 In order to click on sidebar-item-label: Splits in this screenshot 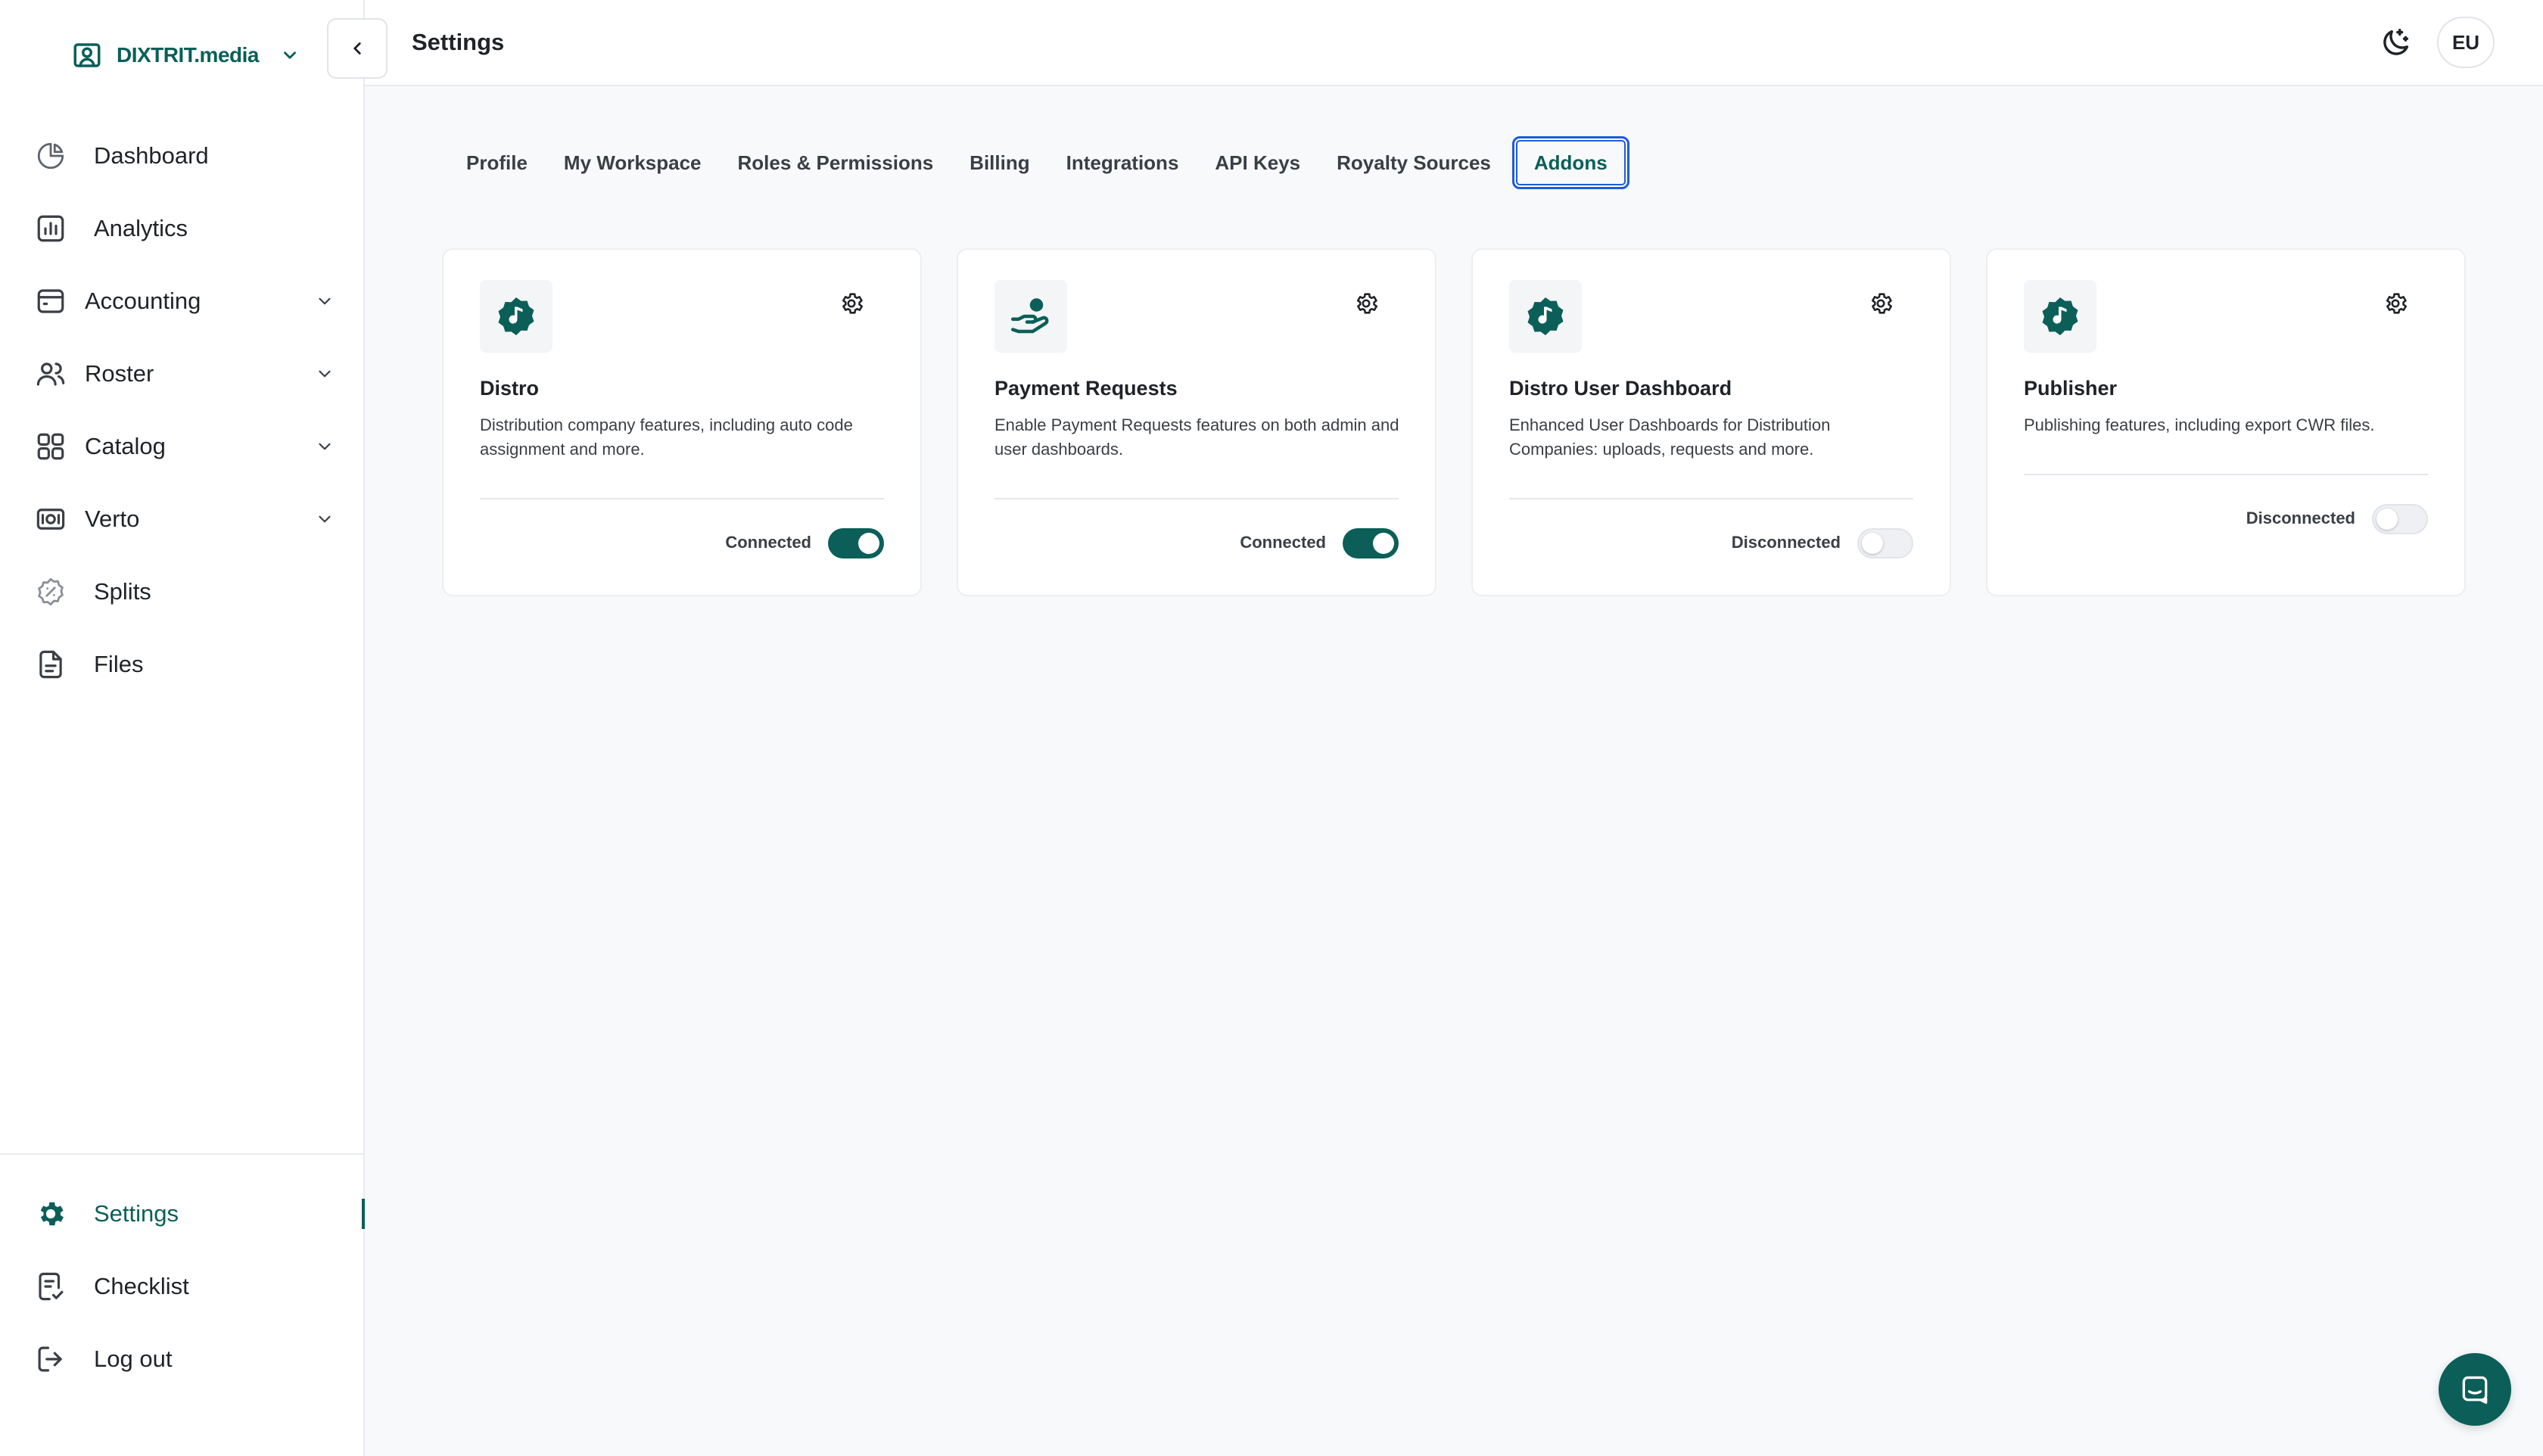, I will do `click(122, 591)`.